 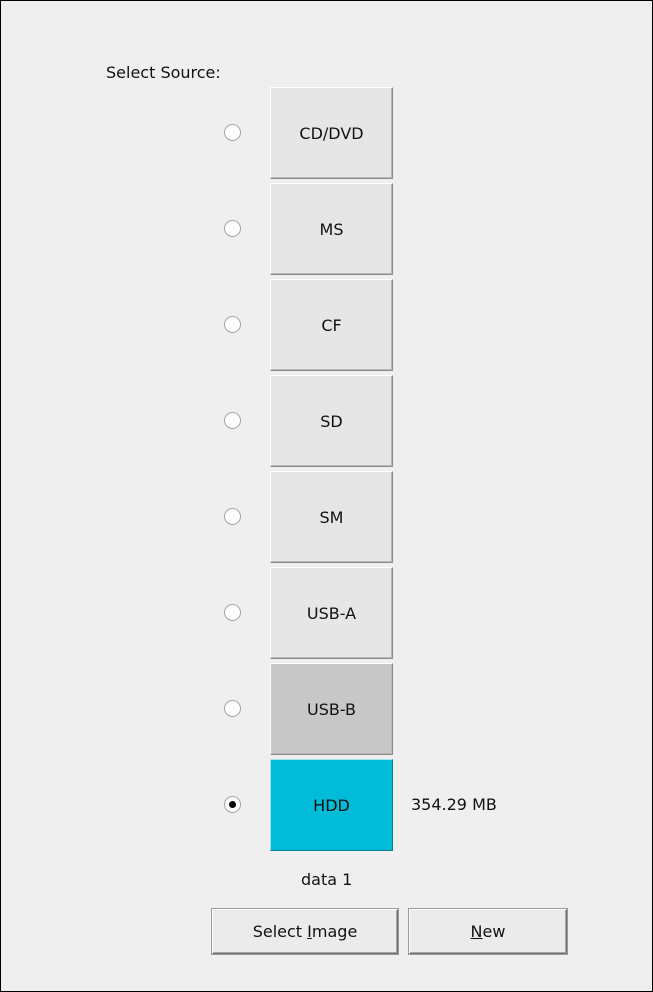 What do you see at coordinates (232, 228) in the screenshot?
I see `radio-ms` at bounding box center [232, 228].